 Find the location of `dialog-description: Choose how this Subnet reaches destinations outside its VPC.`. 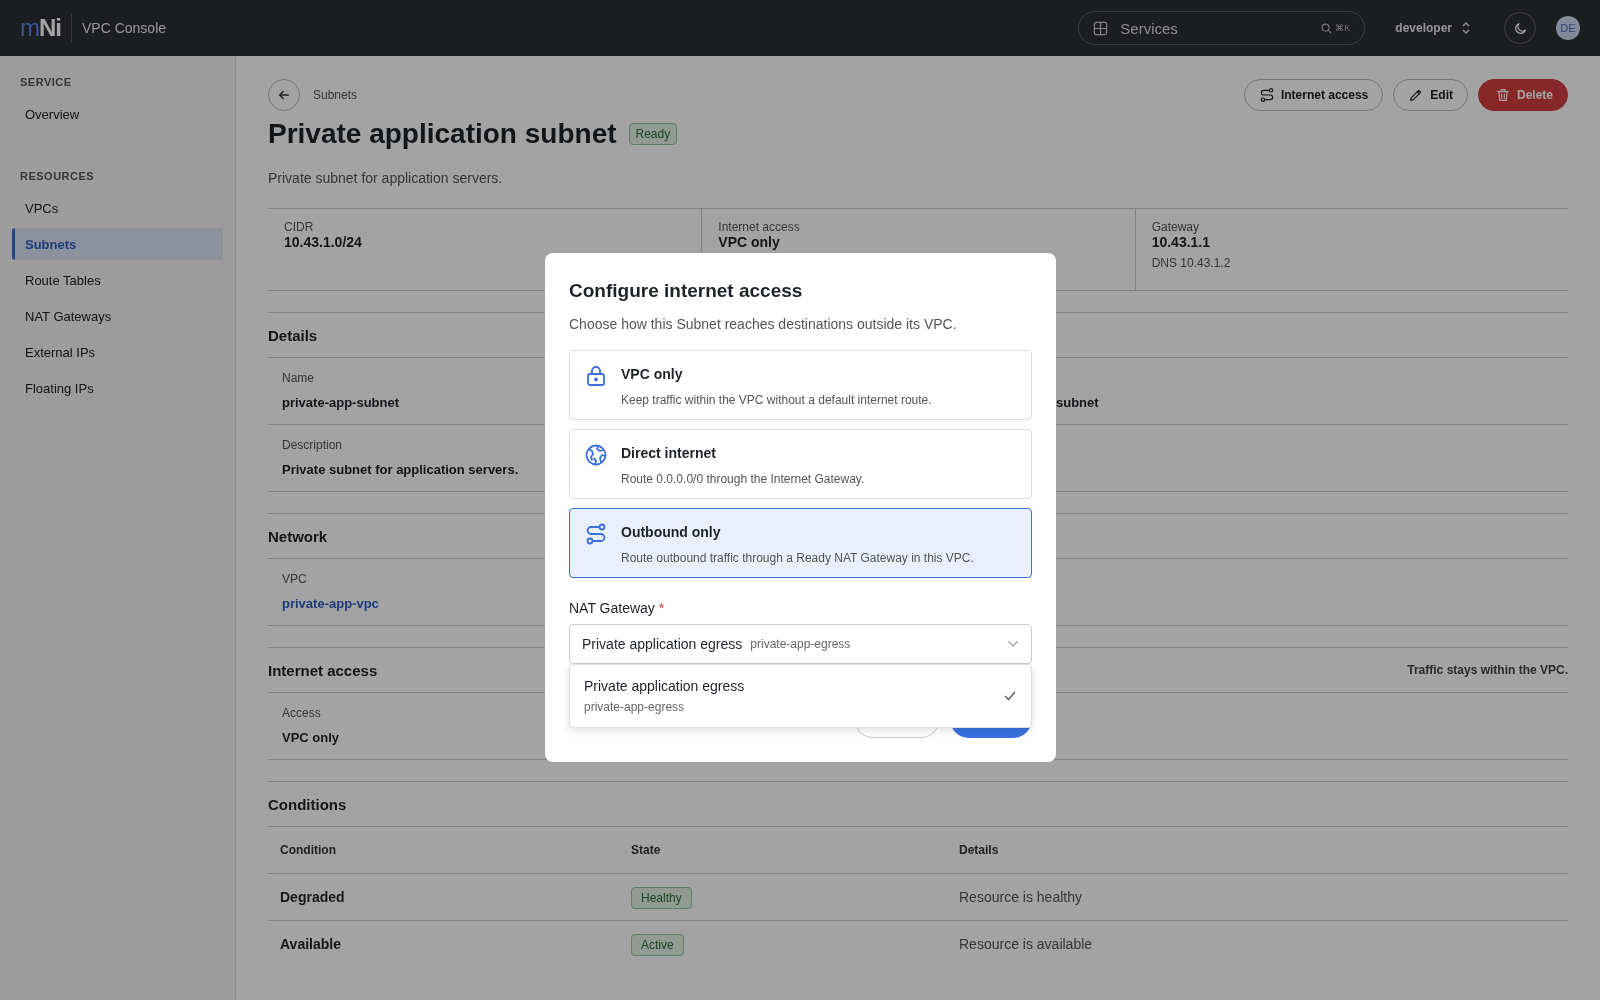

dialog-description: Choose how this Subnet reaches destinations outside its VPC. is located at coordinates (763, 324).